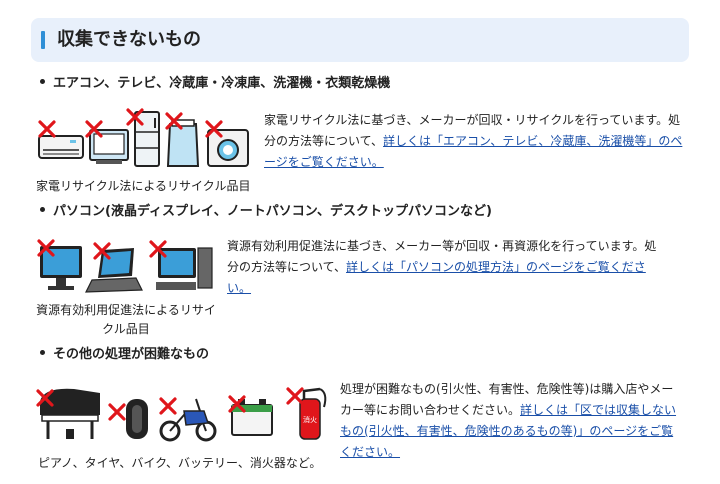  Describe the element at coordinates (137, 419) in the screenshot. I see `tire-icon` at that location.